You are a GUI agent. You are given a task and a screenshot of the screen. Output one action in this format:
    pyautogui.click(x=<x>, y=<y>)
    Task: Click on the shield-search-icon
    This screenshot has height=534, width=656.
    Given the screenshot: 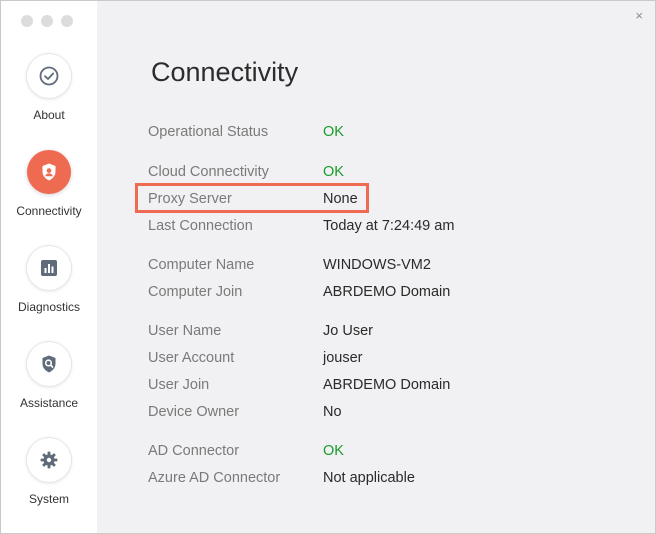 What is the action you would take?
    pyautogui.click(x=49, y=364)
    